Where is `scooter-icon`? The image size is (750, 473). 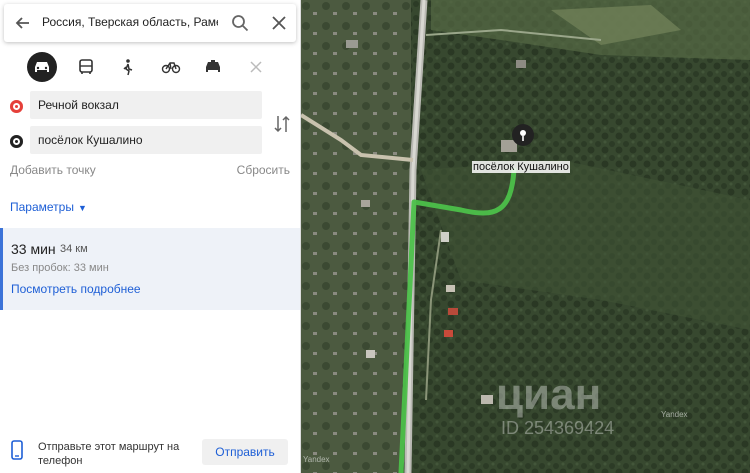
scooter-icon is located at coordinates (256, 67).